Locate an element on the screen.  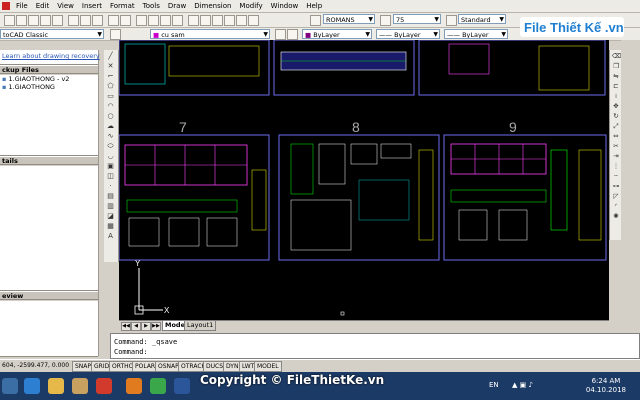
new-icon is located at coordinates (9, 20).